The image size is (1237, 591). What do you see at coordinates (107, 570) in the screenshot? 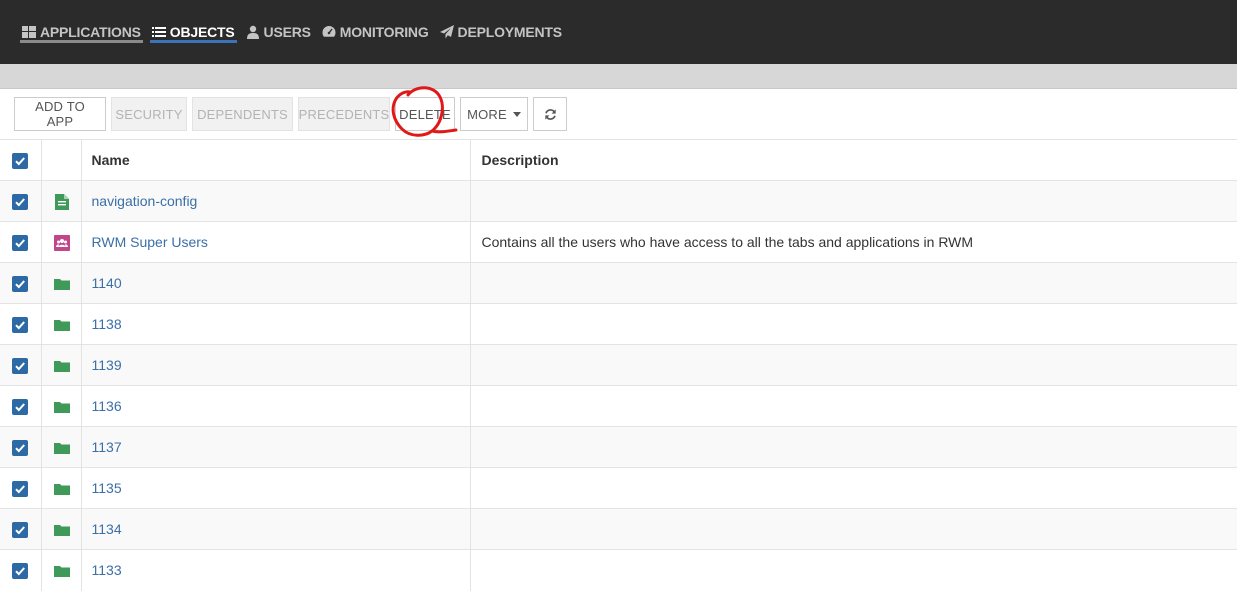
I see `object-name-link: 1133` at bounding box center [107, 570].